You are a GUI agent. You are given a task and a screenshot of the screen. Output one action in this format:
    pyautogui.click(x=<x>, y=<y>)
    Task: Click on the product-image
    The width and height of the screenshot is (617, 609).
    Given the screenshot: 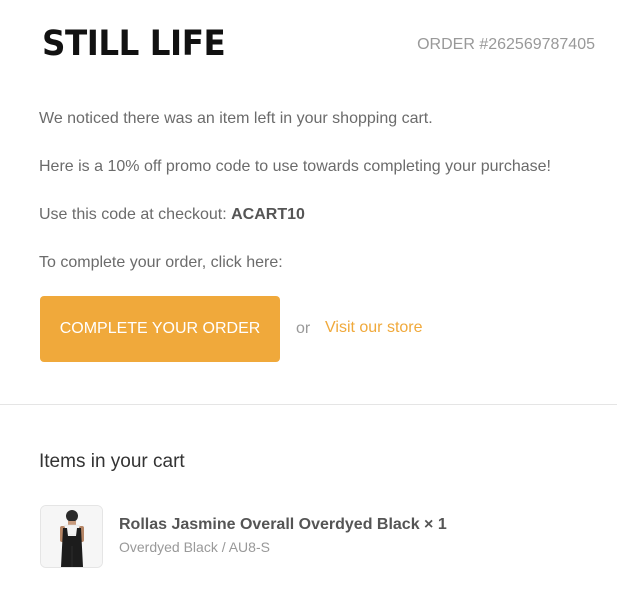 What is the action you would take?
    pyautogui.click(x=71, y=536)
    